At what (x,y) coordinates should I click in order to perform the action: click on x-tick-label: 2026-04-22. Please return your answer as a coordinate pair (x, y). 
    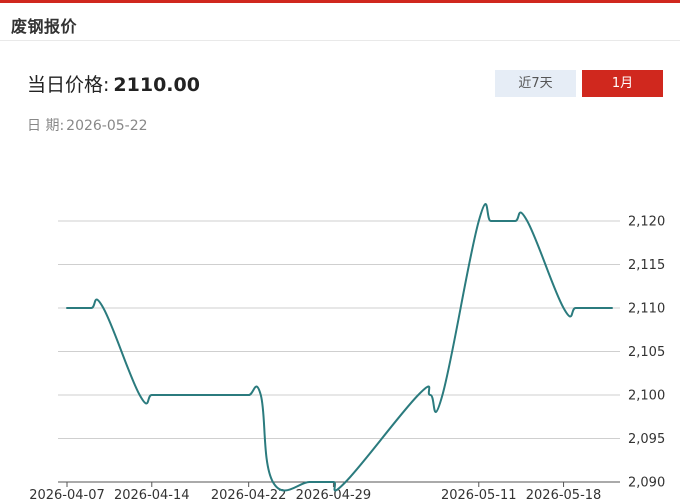
    Looking at the image, I should click on (249, 495).